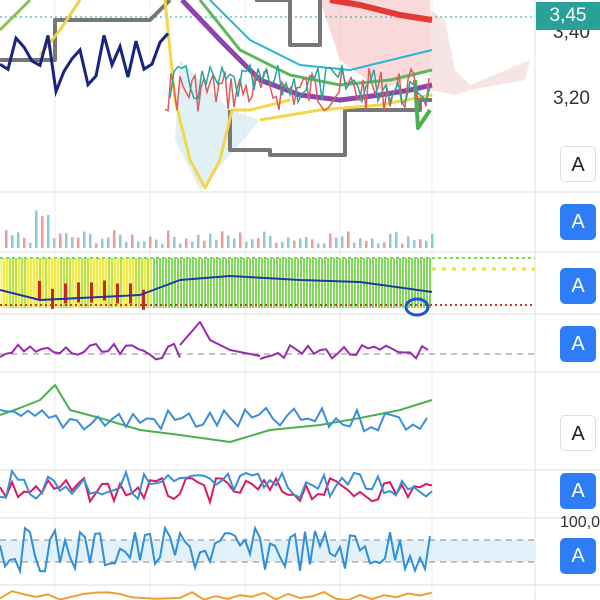 The width and height of the screenshot is (600, 600). What do you see at coordinates (85, 65) in the screenshot?
I see `price-line-navy` at bounding box center [85, 65].